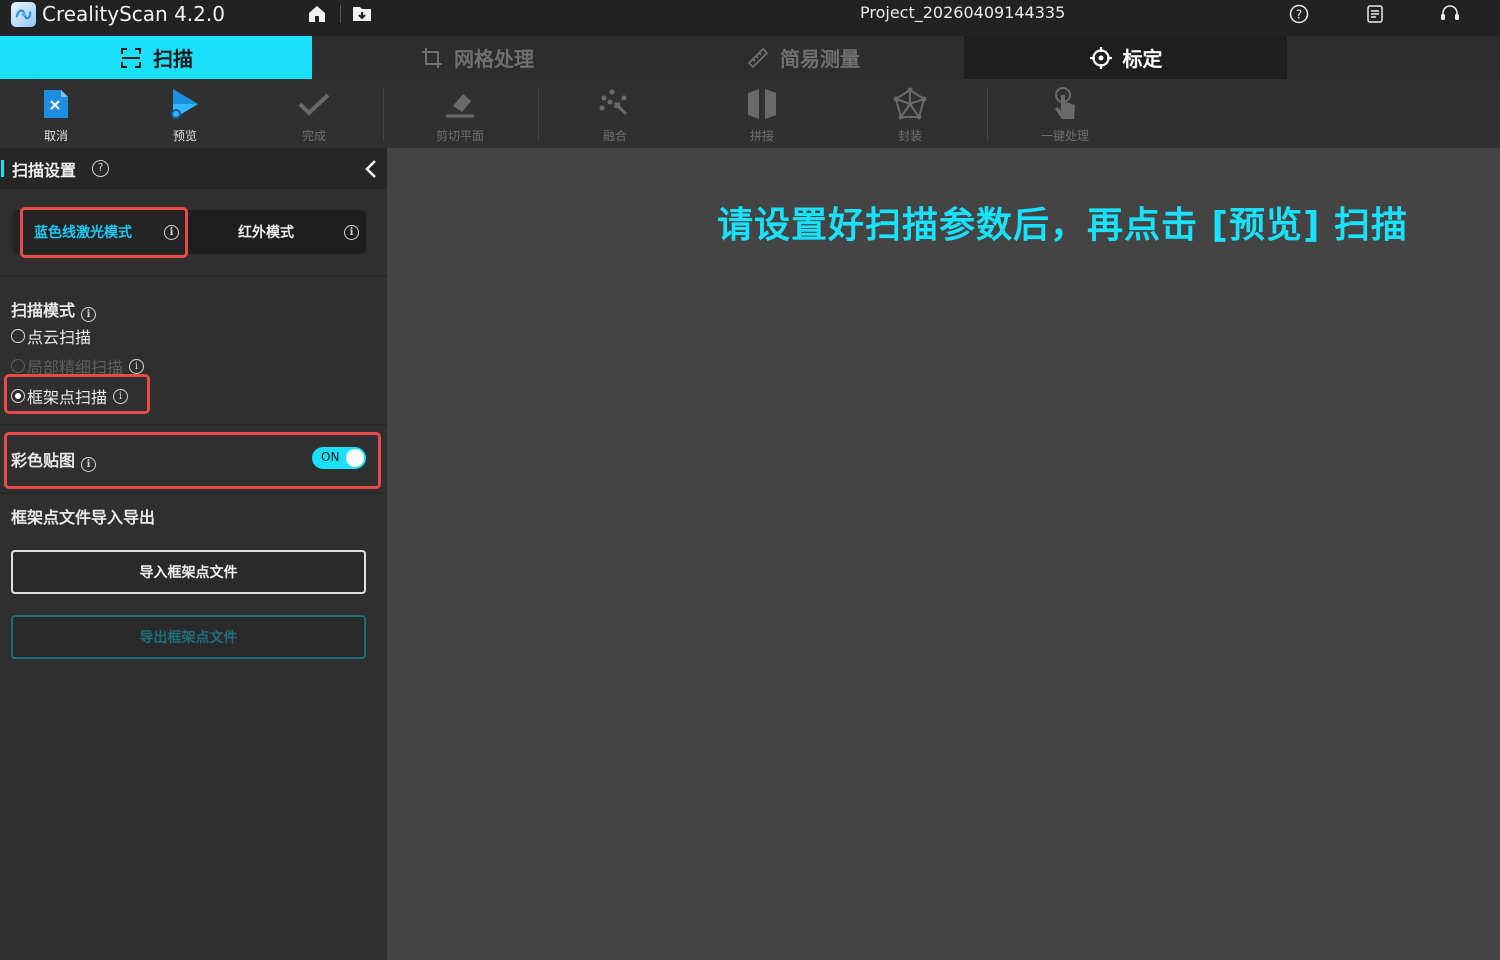 Image resolution: width=1500 pixels, height=960 pixels. What do you see at coordinates (432, 57) in the screenshot?
I see `crop-icon` at bounding box center [432, 57].